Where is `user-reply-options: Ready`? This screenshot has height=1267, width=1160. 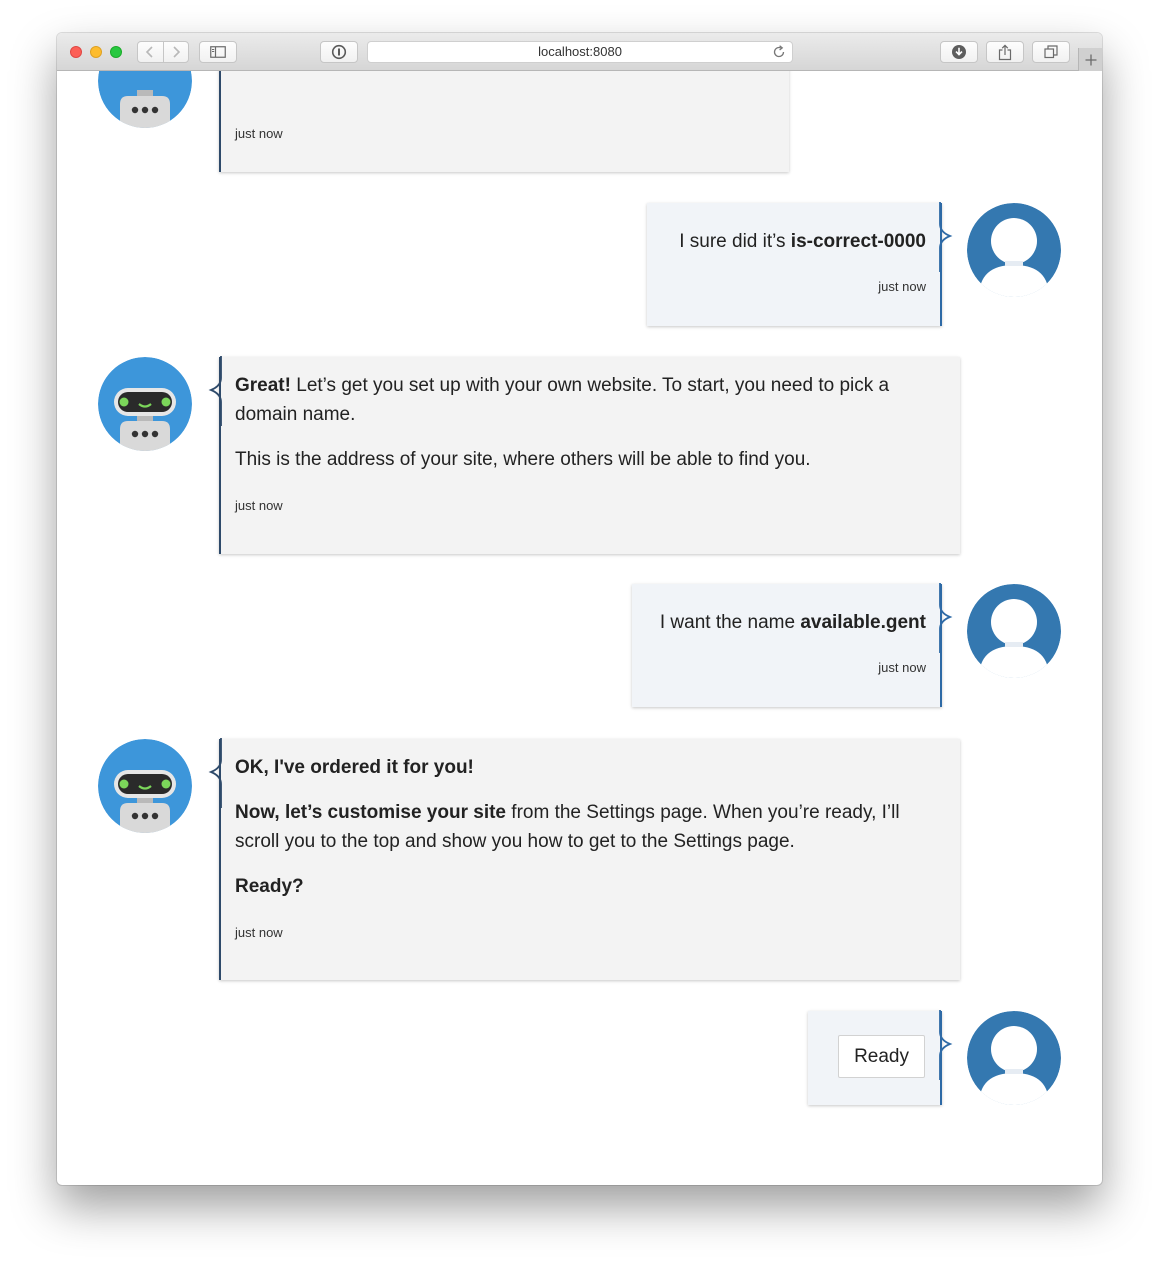 user-reply-options: Ready is located at coordinates (880, 1057).